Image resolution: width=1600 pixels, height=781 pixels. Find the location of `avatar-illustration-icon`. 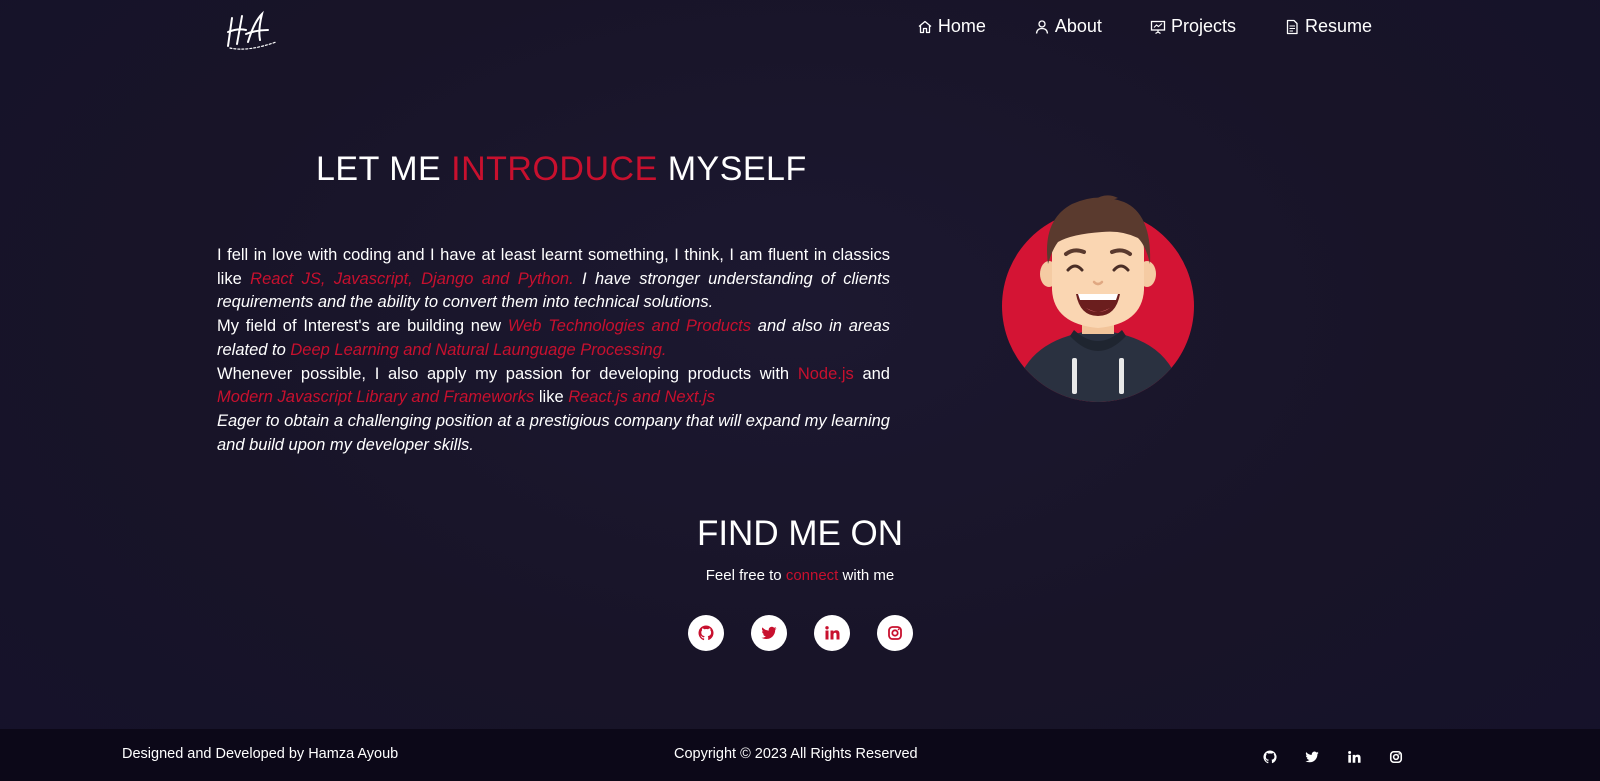

avatar-illustration-icon is located at coordinates (1098, 298).